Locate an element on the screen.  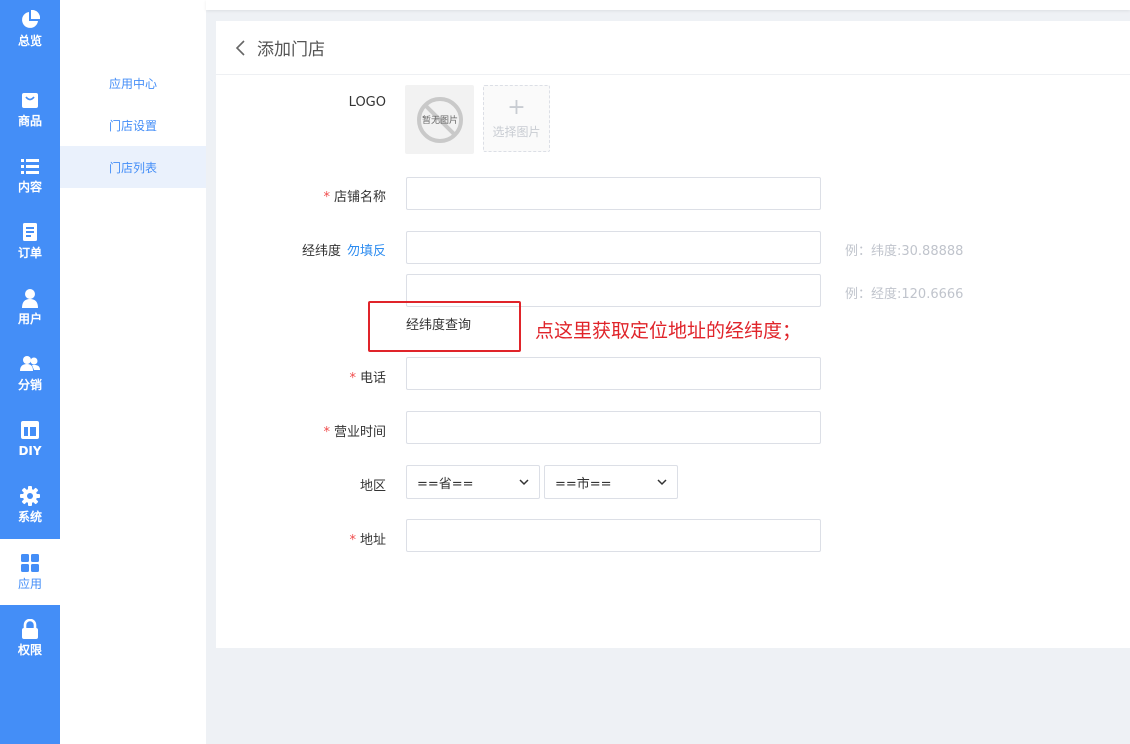
lock-icon is located at coordinates (30, 629).